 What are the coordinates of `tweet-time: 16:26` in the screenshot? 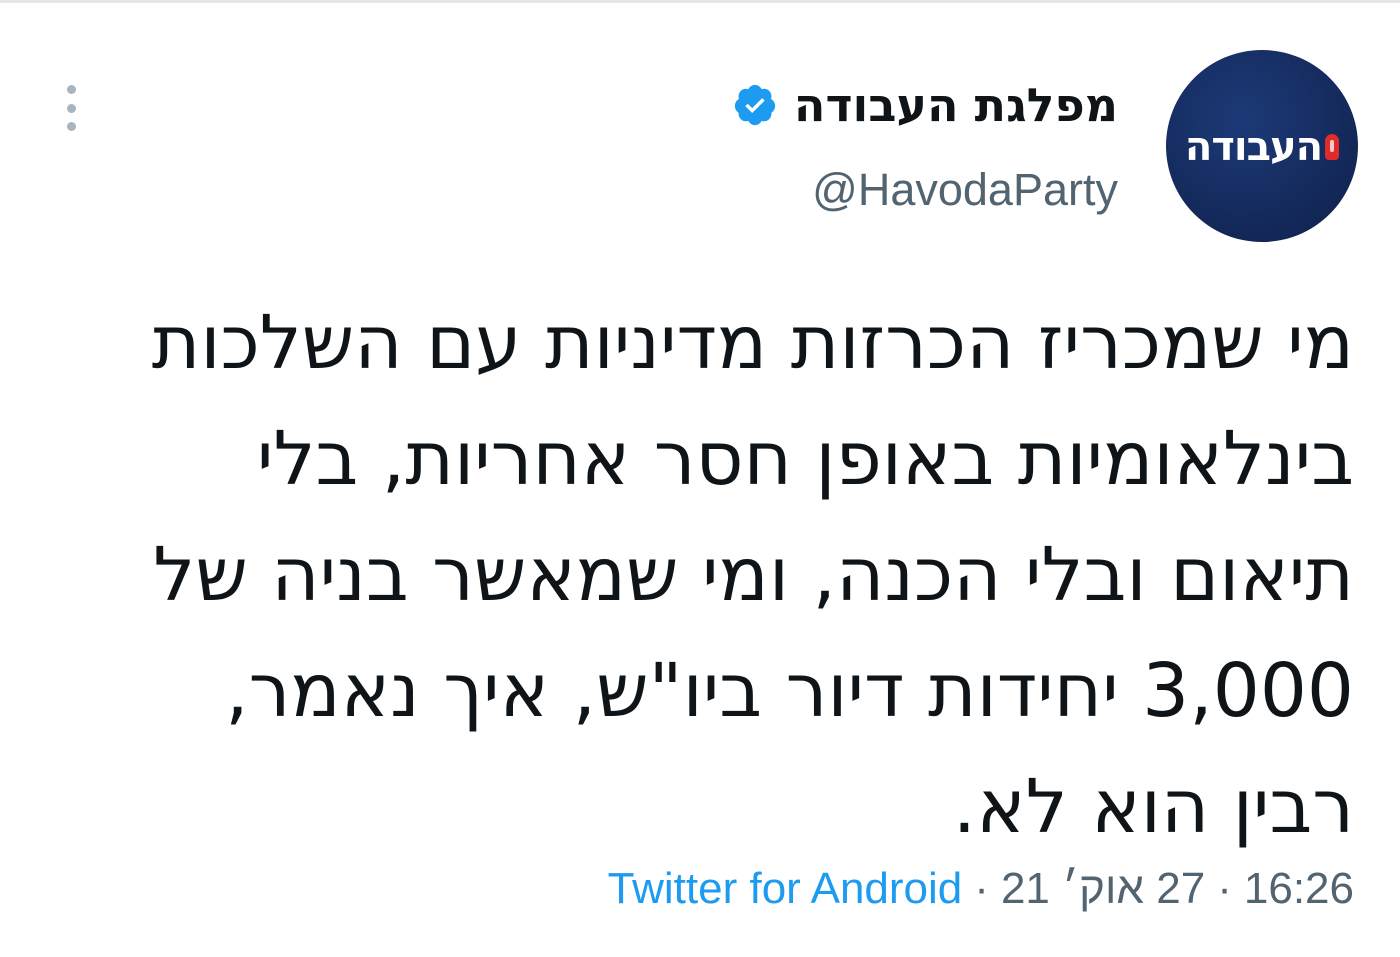 It's located at (1299, 889).